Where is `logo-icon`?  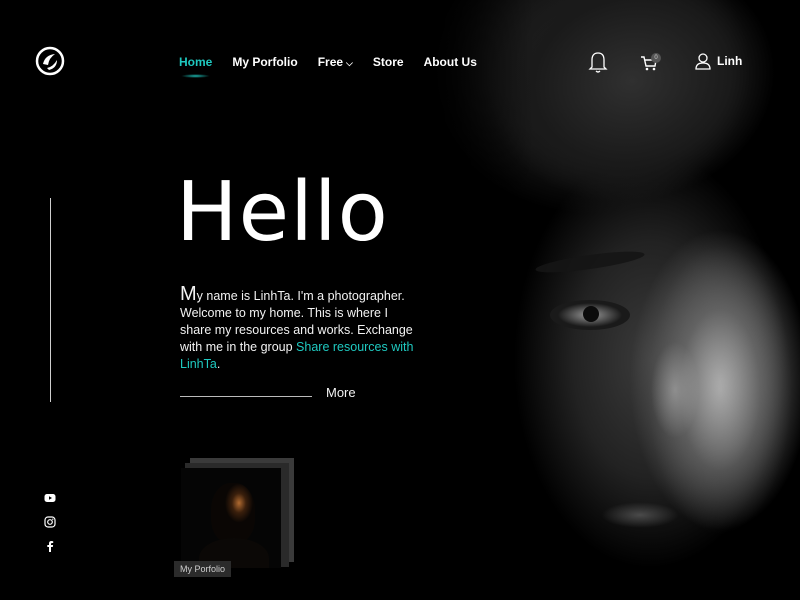
logo-icon is located at coordinates (50, 61).